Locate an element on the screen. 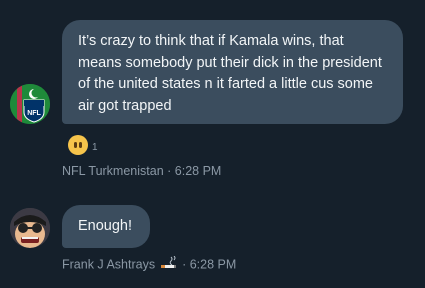 The height and width of the screenshot is (288, 425). message-text: Enough! is located at coordinates (105, 226).